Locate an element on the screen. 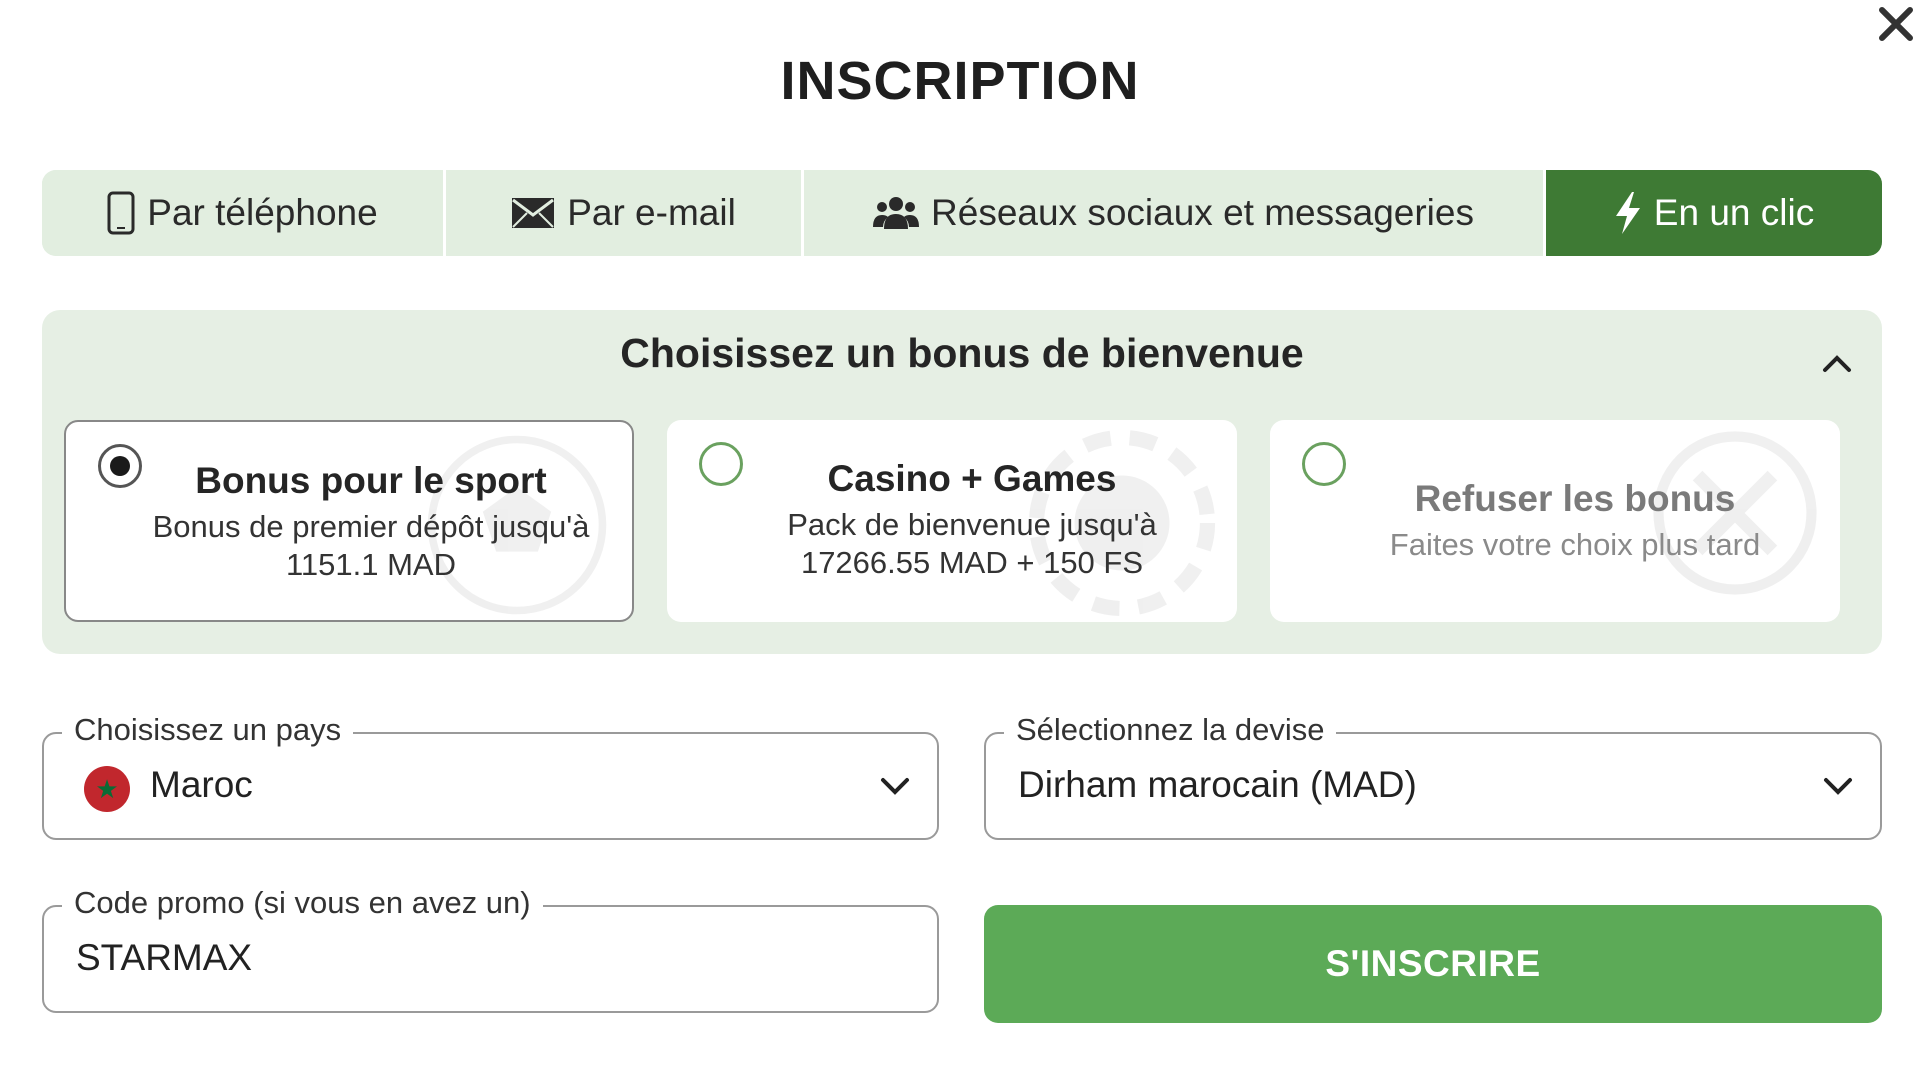 This screenshot has width=1920, height=1080. tab-one-click: En un clic is located at coordinates (1714, 213).